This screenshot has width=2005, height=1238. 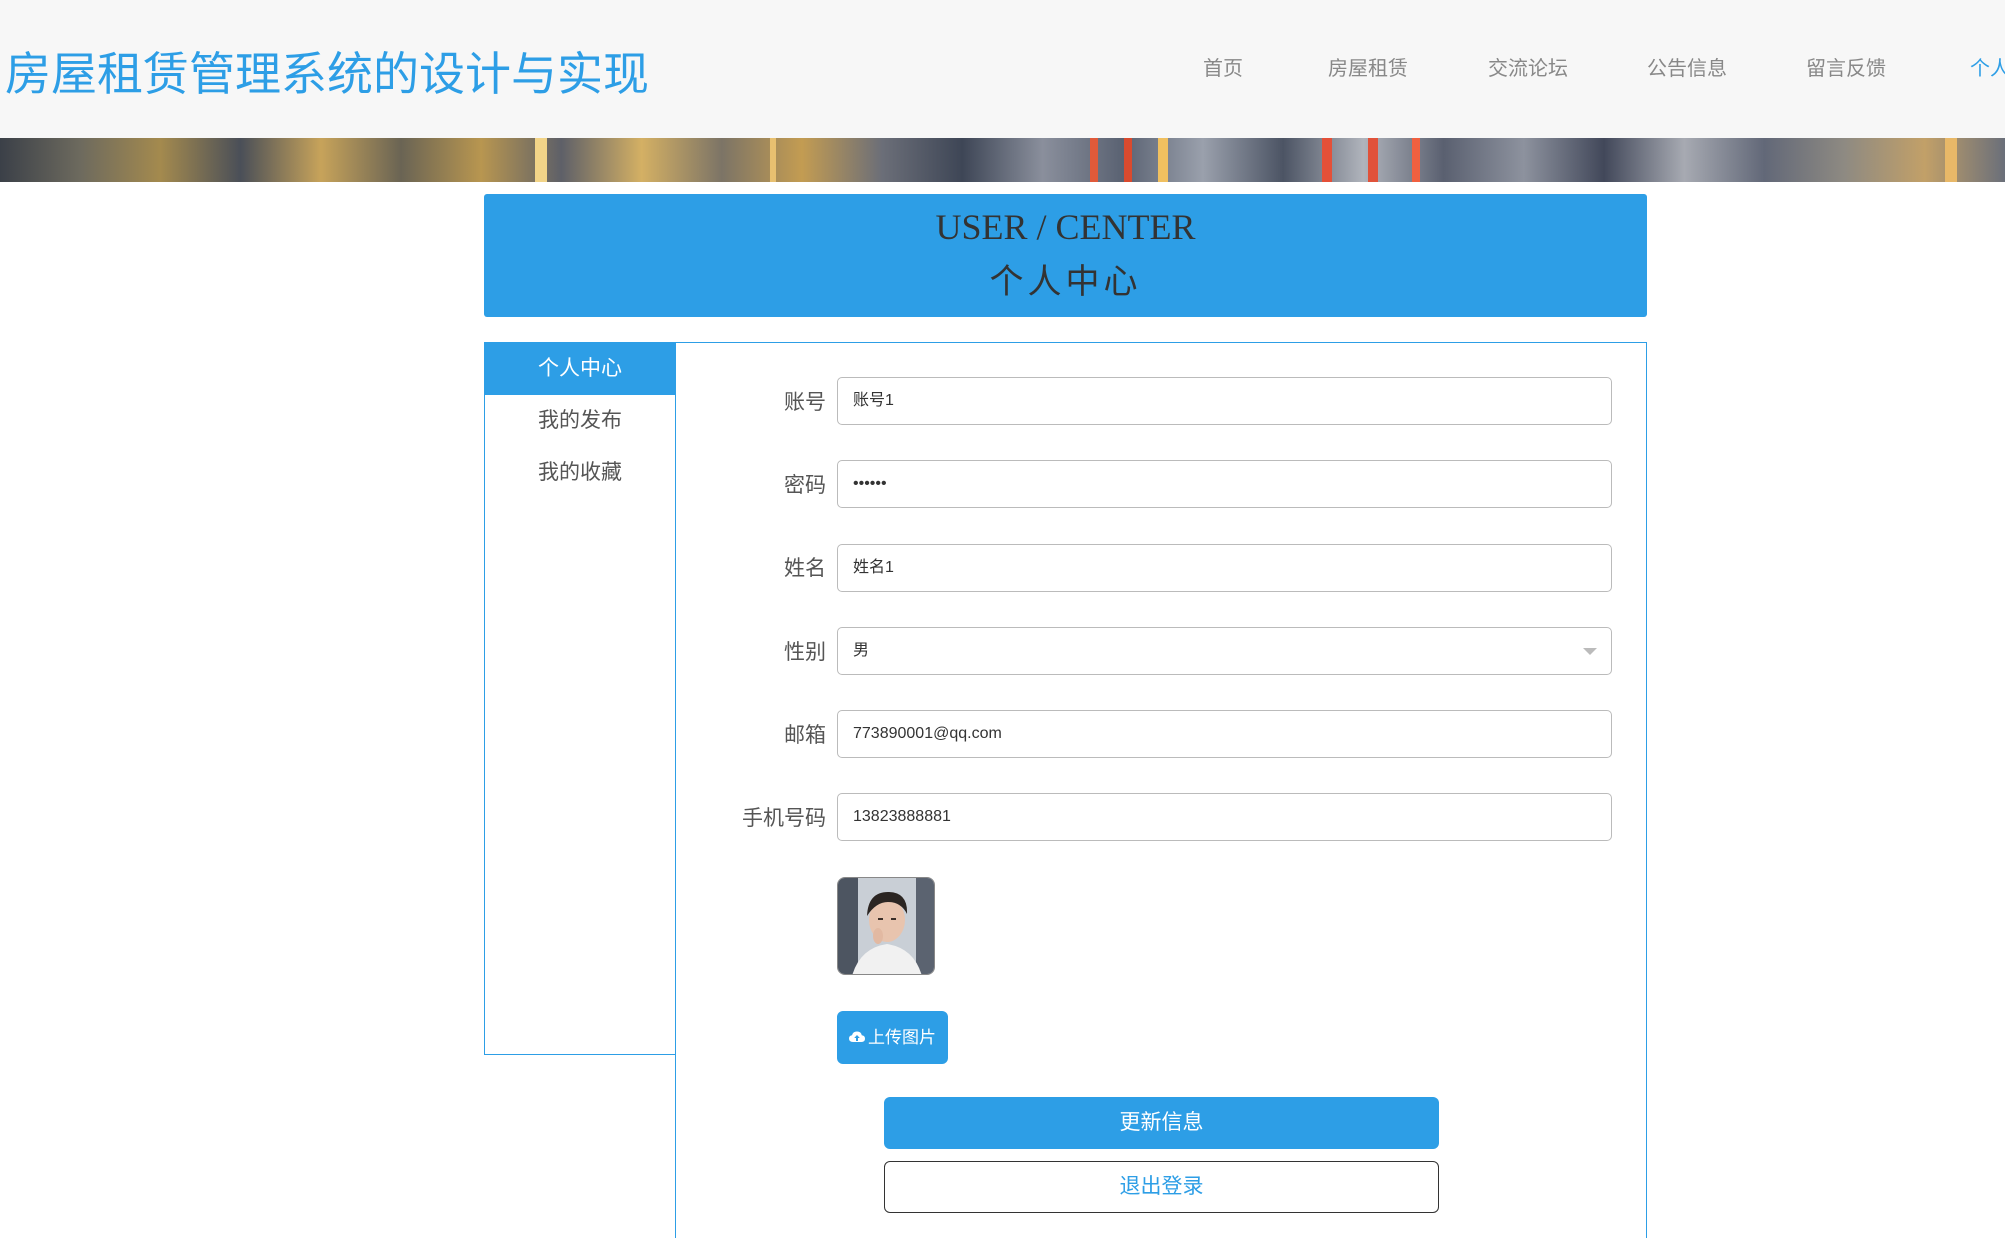 What do you see at coordinates (1368, 66) in the screenshot?
I see `nav-item-house-rental: 房屋租赁` at bounding box center [1368, 66].